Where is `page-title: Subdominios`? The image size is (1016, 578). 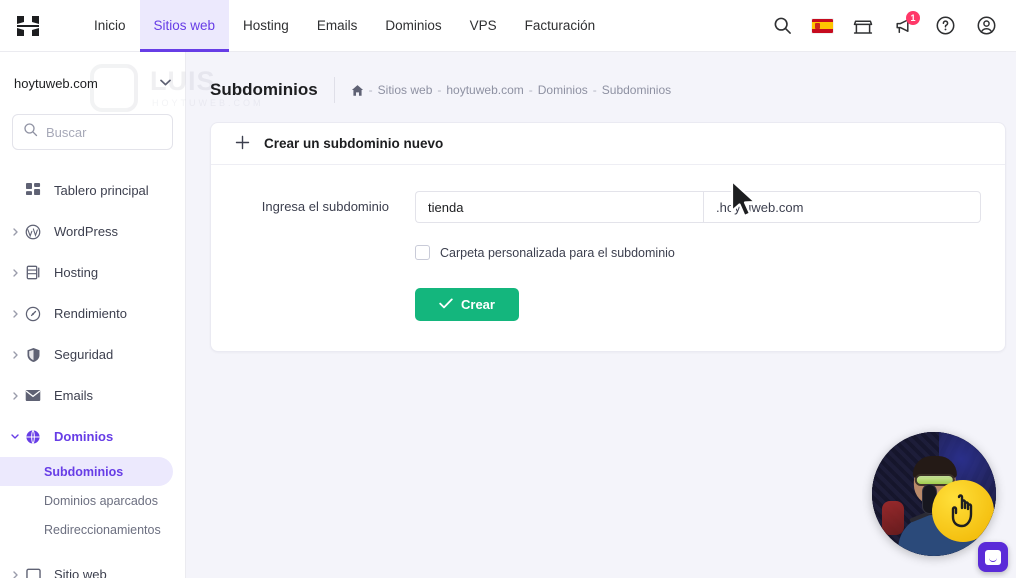 page-title: Subdominios is located at coordinates (264, 89).